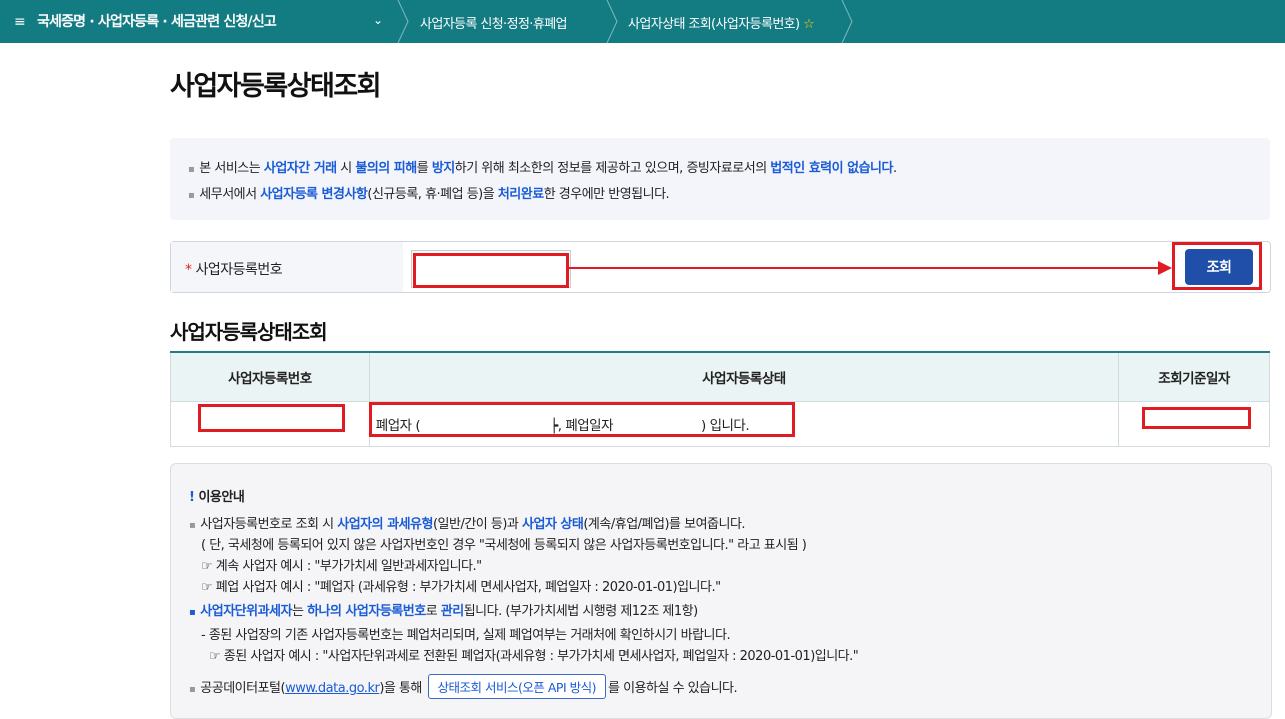  I want to click on annotation-arrow-line, so click(864, 268).